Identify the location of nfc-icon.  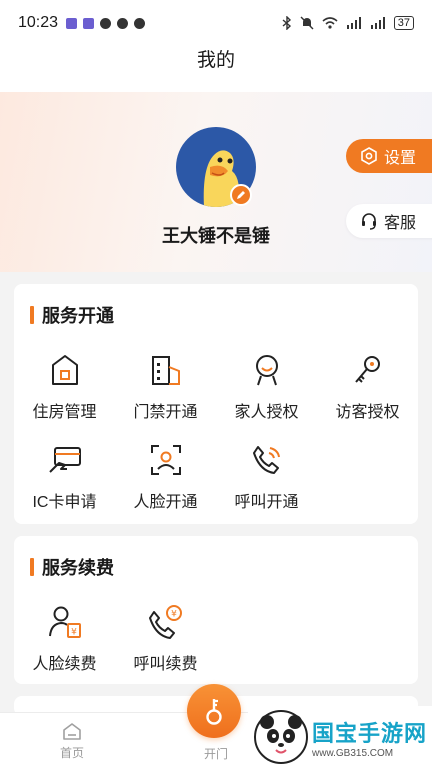
(106, 23).